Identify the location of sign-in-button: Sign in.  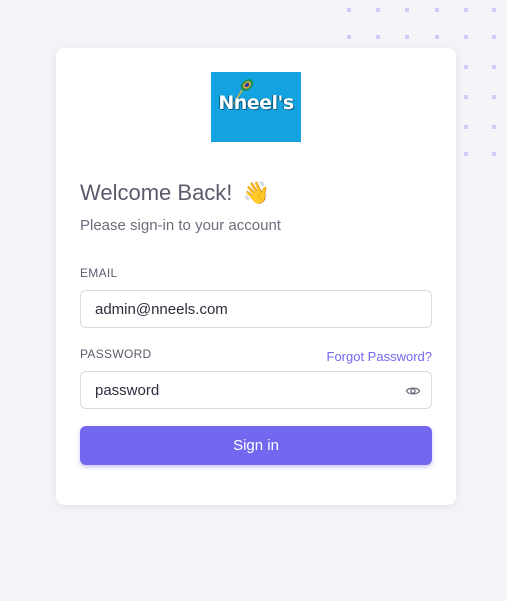
(256, 445).